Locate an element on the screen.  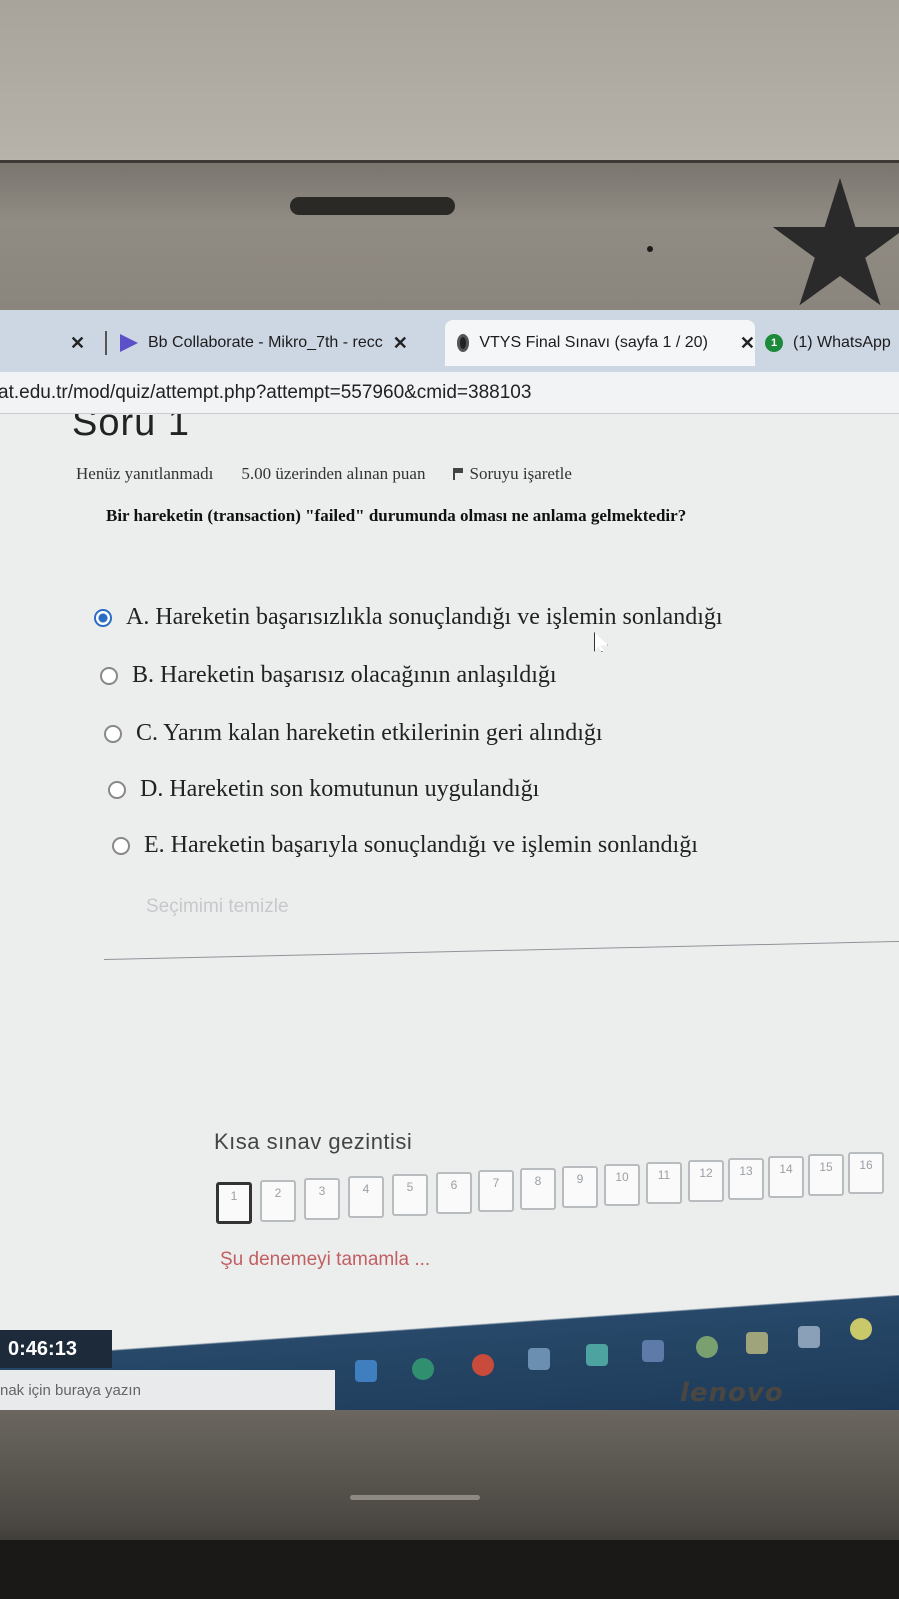
keyboard-edge is located at coordinates (449, 1569).